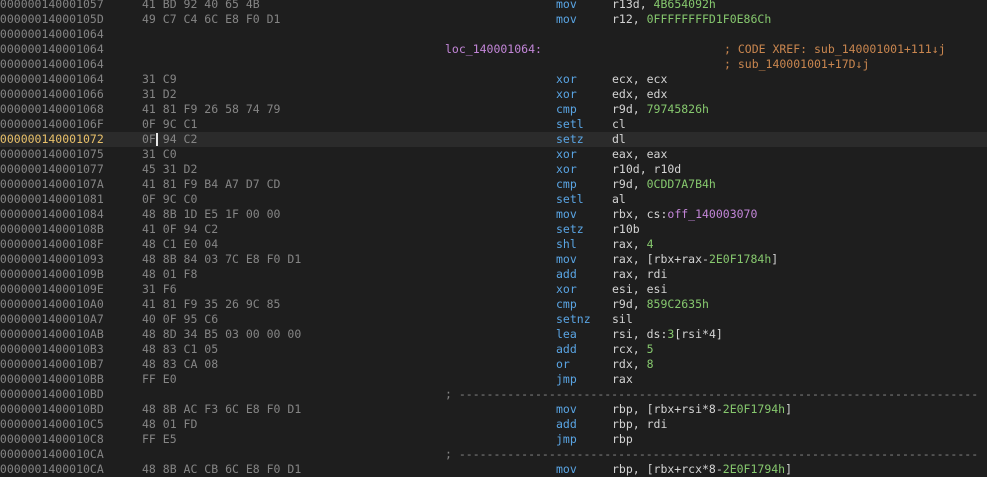 The width and height of the screenshot is (987, 477). Describe the element at coordinates (664, 184) in the screenshot. I see `instruction-operands: r9d, 0CDD7A7B4h` at that location.